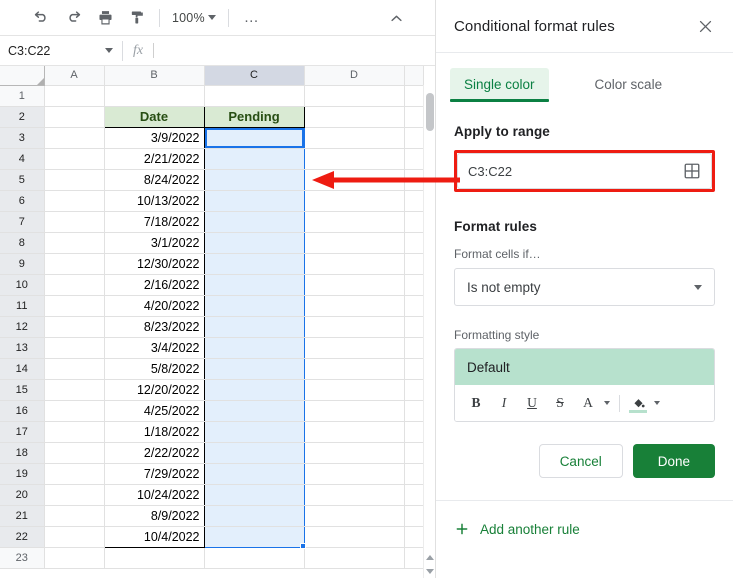 This screenshot has width=733, height=578. Describe the element at coordinates (414, 432) in the screenshot. I see `cell-e17` at that location.